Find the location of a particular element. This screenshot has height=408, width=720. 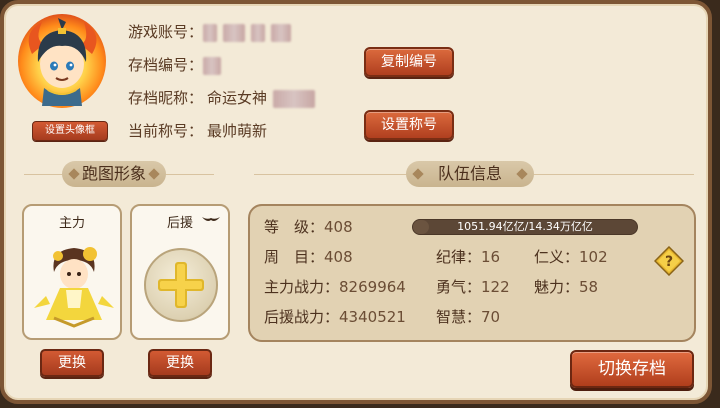

cycle-value: 408 is located at coordinates (338, 257).